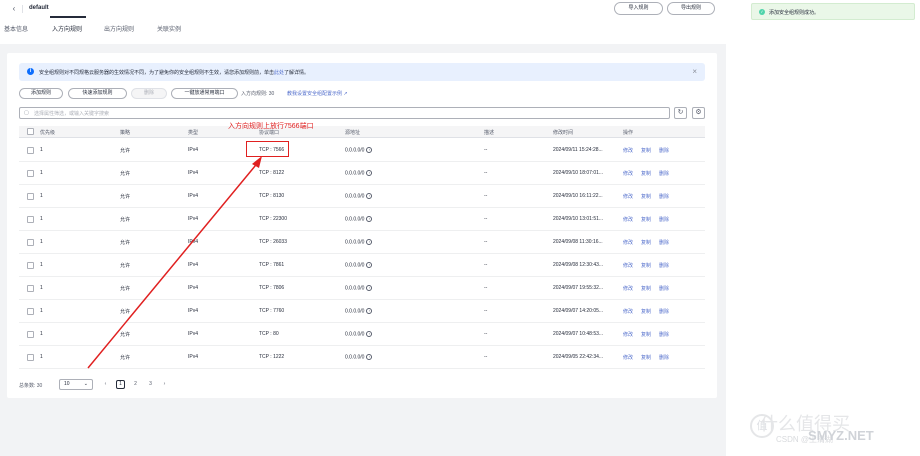 This screenshot has width=920, height=456. What do you see at coordinates (48, 133) in the screenshot?
I see `header-priority: 优先级` at bounding box center [48, 133].